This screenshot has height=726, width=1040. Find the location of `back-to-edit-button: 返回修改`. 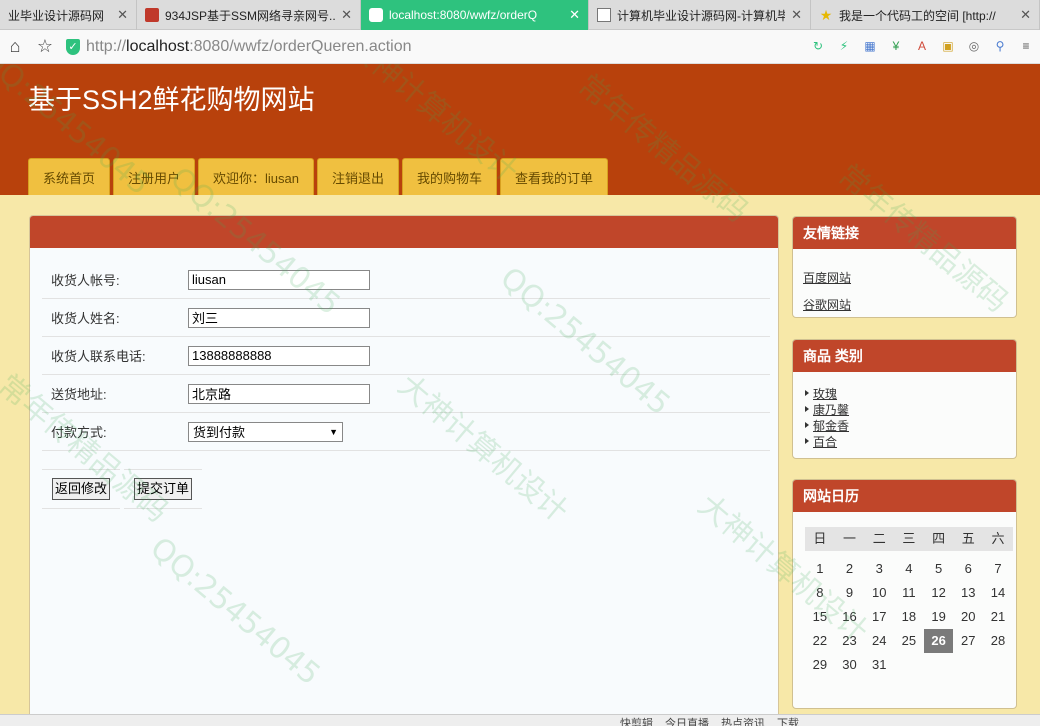

back-to-edit-button: 返回修改 is located at coordinates (81, 489).